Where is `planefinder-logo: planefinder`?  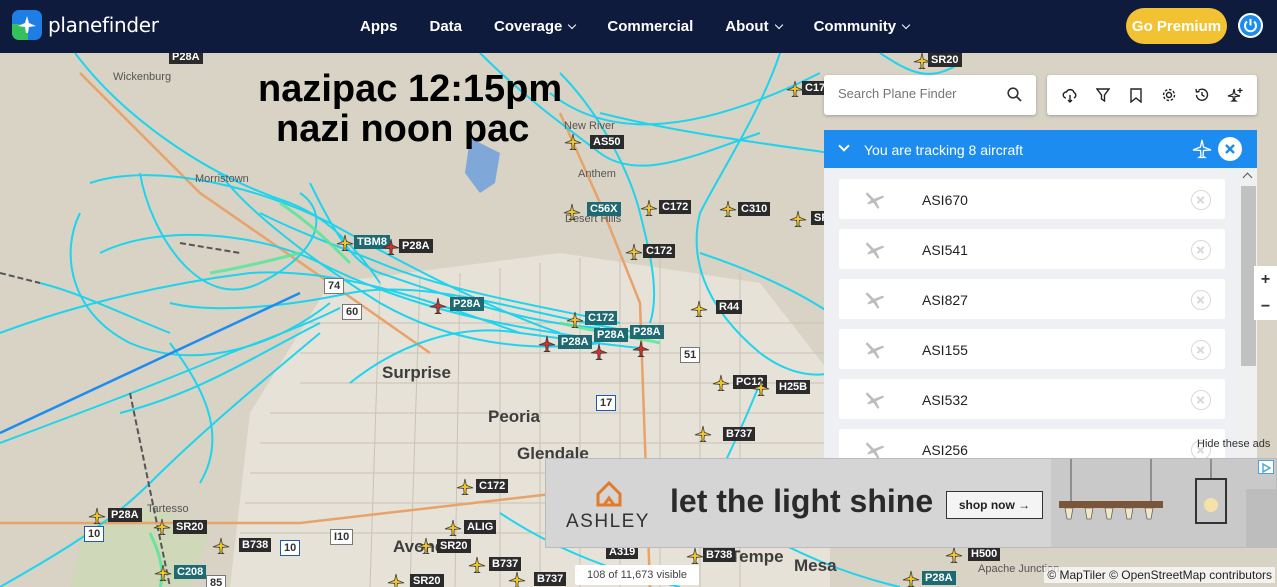
planefinder-logo: planefinder is located at coordinates (85, 25).